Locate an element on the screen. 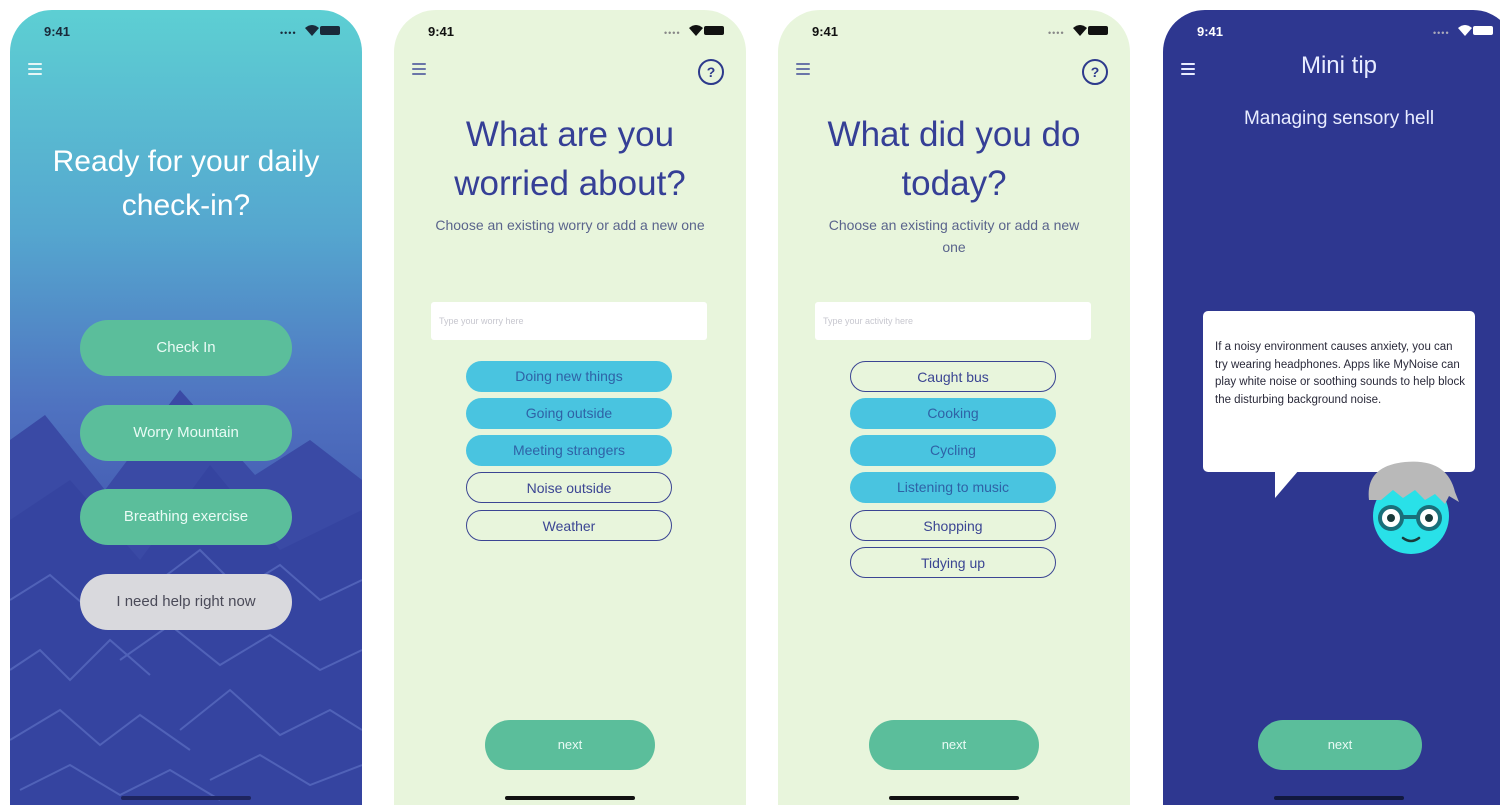  chip-cycling: Cycling is located at coordinates (953, 450).